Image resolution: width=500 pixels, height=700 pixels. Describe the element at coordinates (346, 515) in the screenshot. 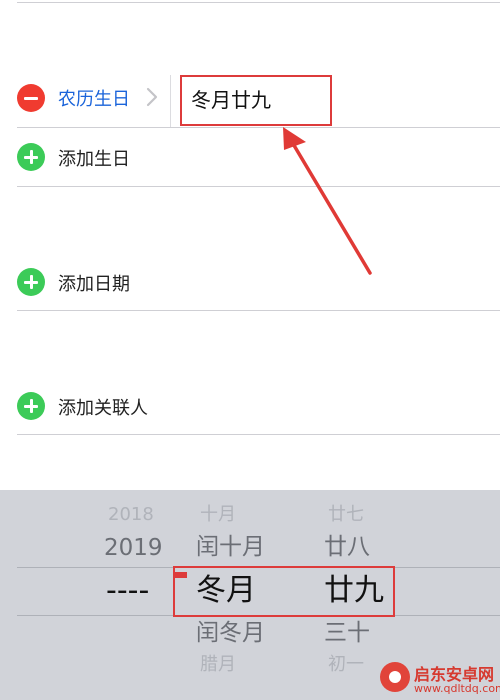

I see `picker-day-item: 廿七` at that location.